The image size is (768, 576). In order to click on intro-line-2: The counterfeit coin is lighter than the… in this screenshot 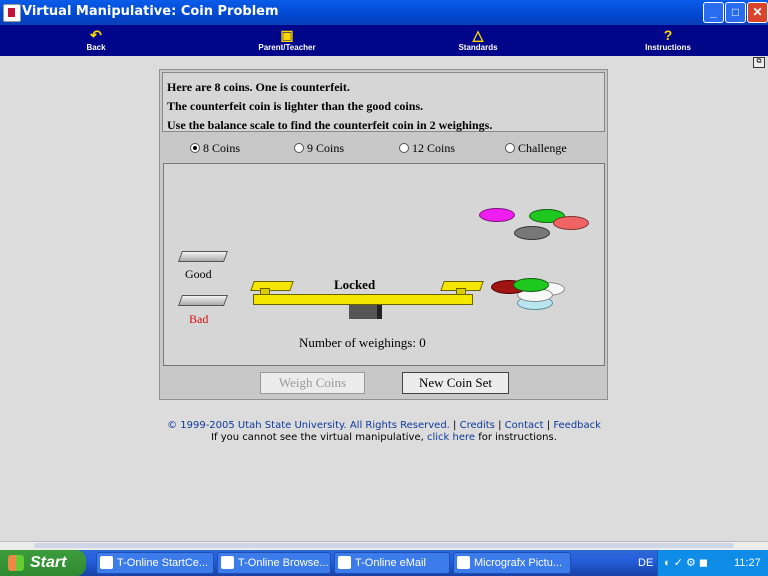, I will do `click(295, 106)`.